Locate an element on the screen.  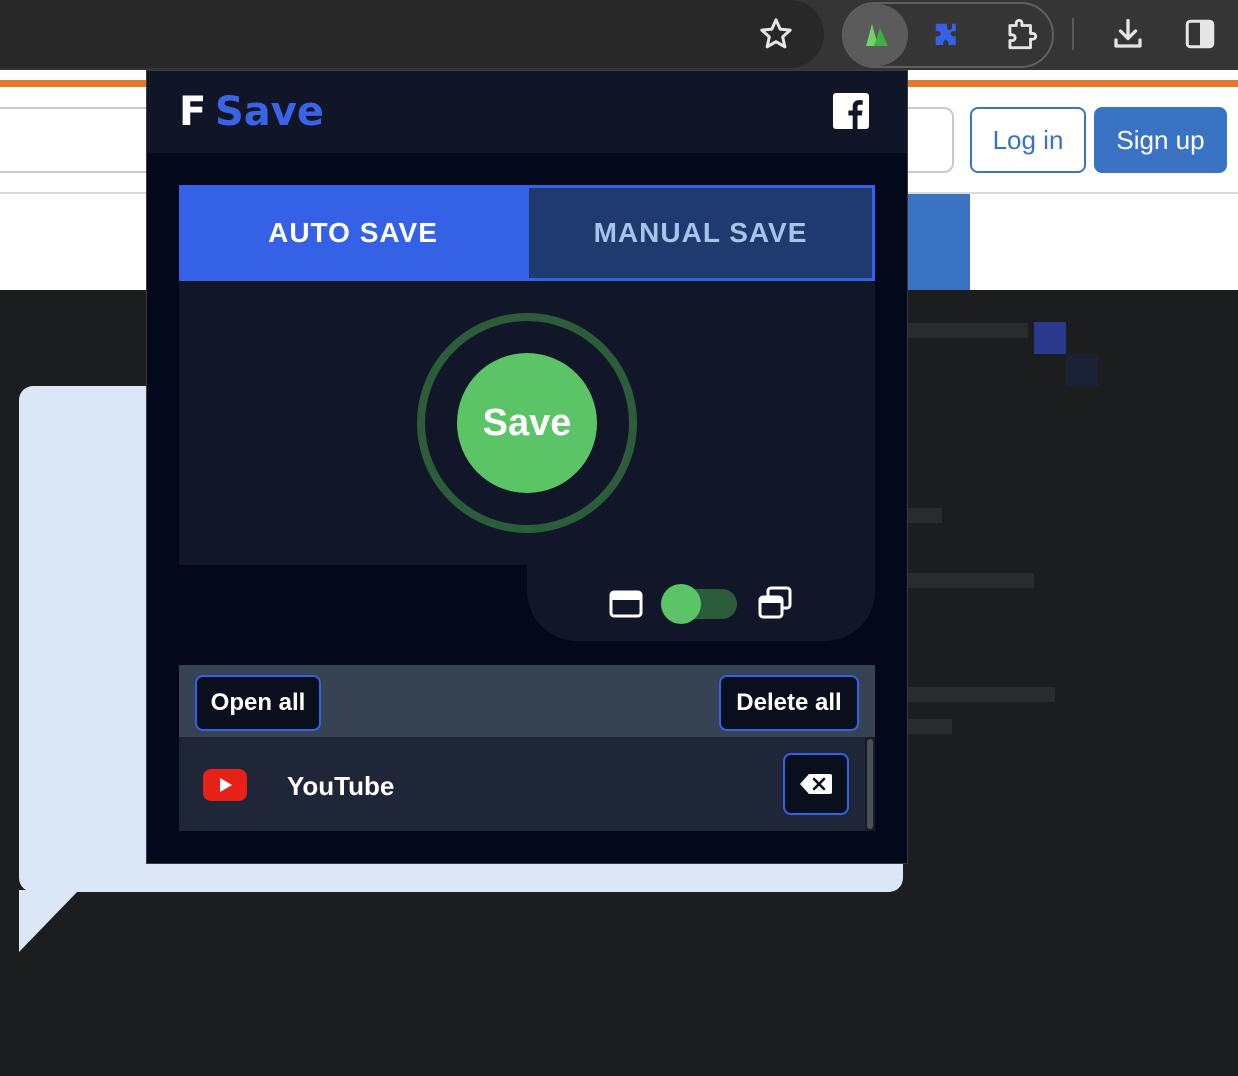
tab-manual-save: MANUAL SAVE is located at coordinates (700, 233).